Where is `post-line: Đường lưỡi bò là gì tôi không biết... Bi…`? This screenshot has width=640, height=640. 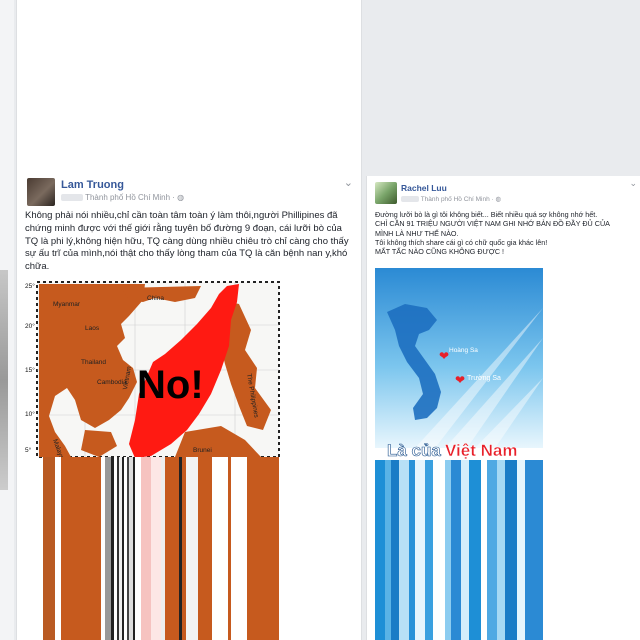 post-line: Đường lưỡi bò là gì tôi không biết... Bi… is located at coordinates (486, 214).